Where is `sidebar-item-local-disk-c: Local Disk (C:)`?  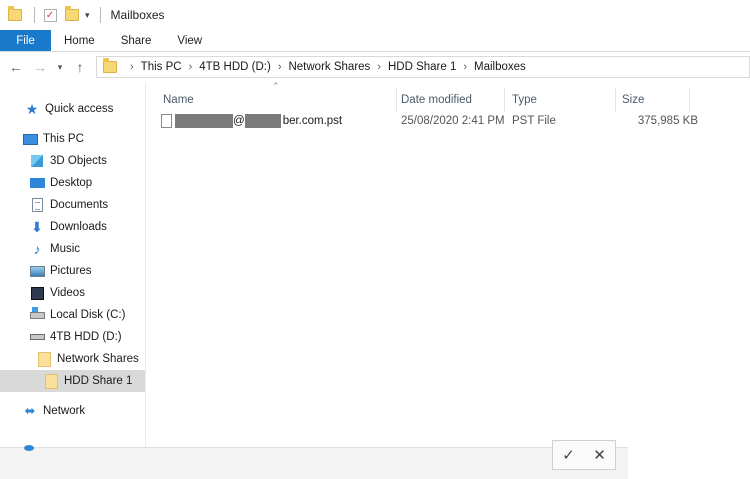 sidebar-item-local-disk-c: Local Disk (C:) is located at coordinates (72, 315).